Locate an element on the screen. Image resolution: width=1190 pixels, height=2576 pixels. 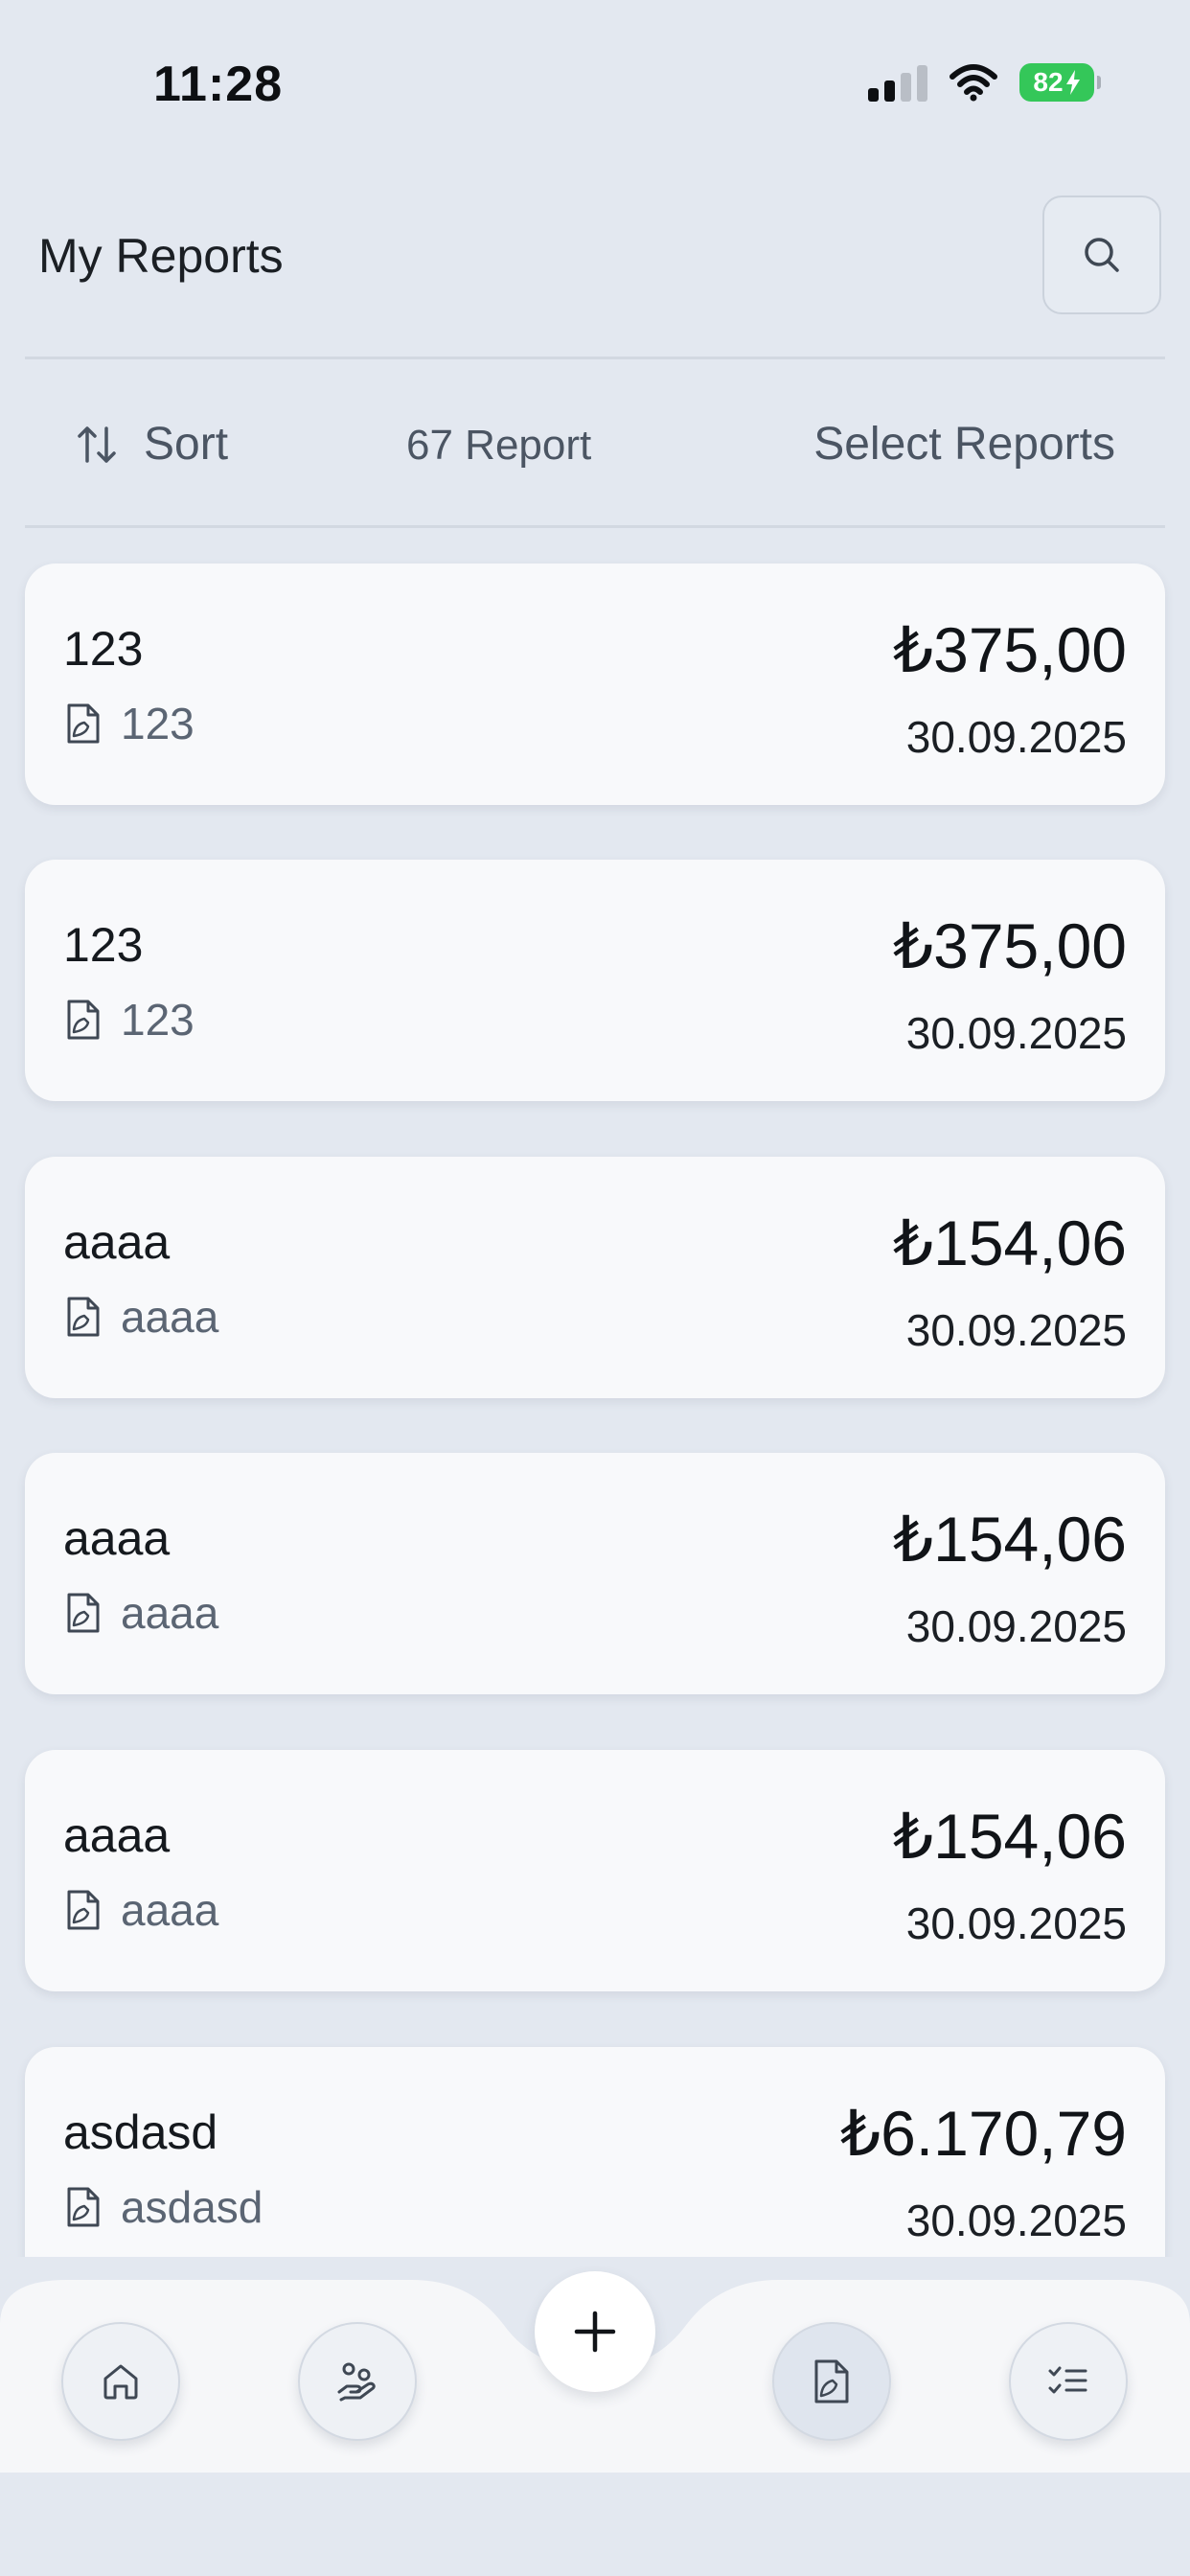
wifi-icon is located at coordinates (974, 83).